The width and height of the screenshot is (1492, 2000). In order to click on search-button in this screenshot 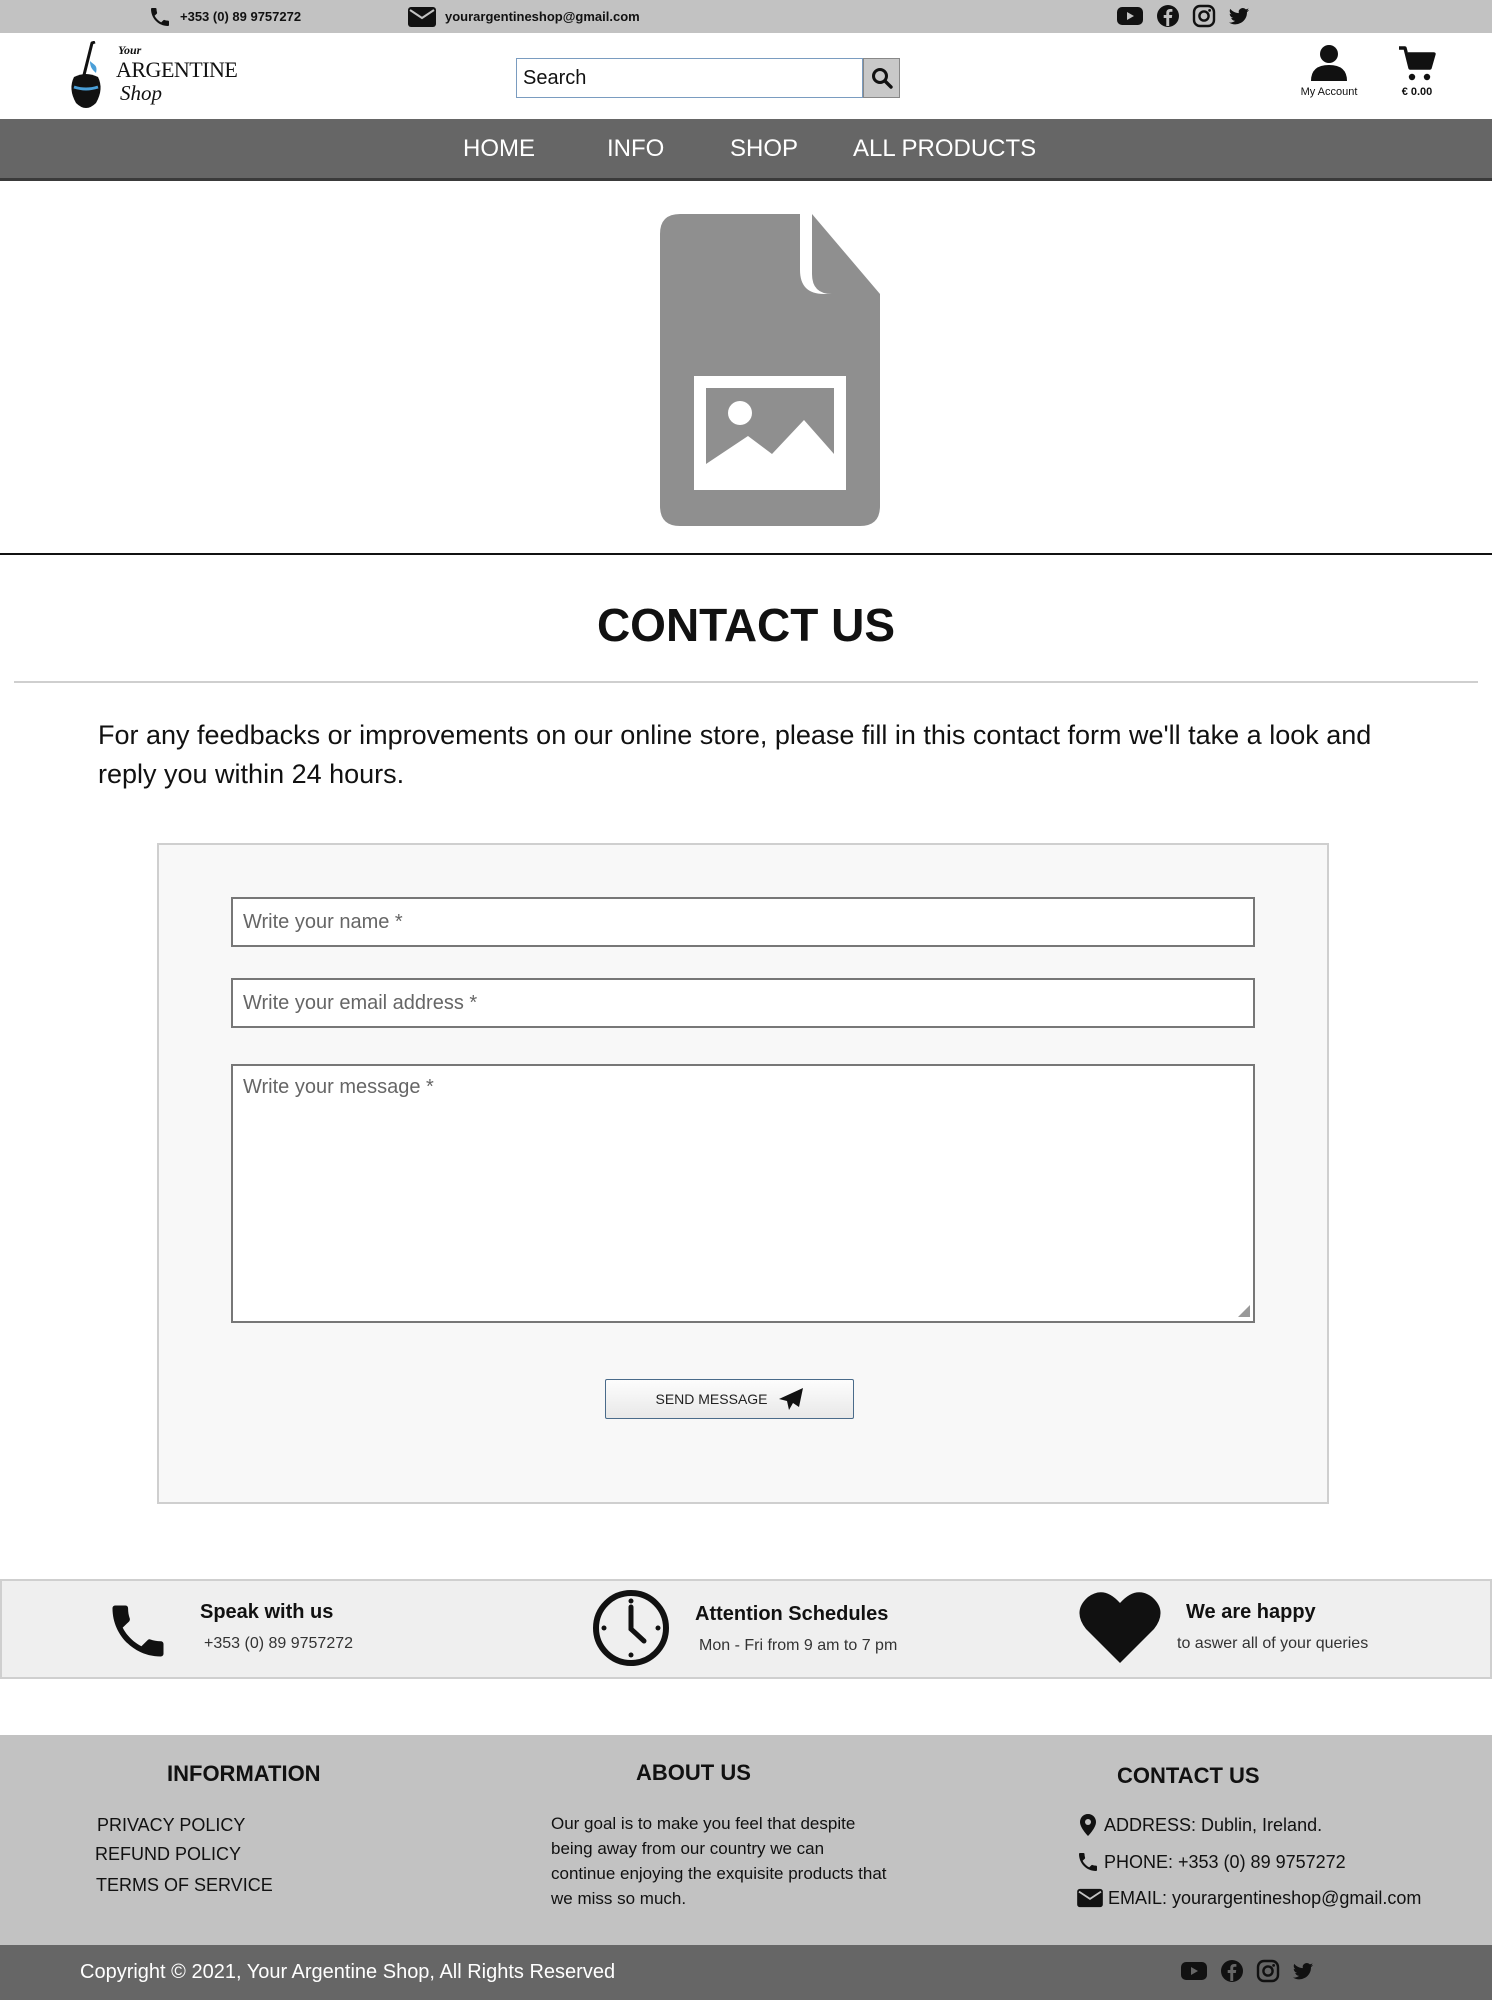, I will do `click(881, 78)`.